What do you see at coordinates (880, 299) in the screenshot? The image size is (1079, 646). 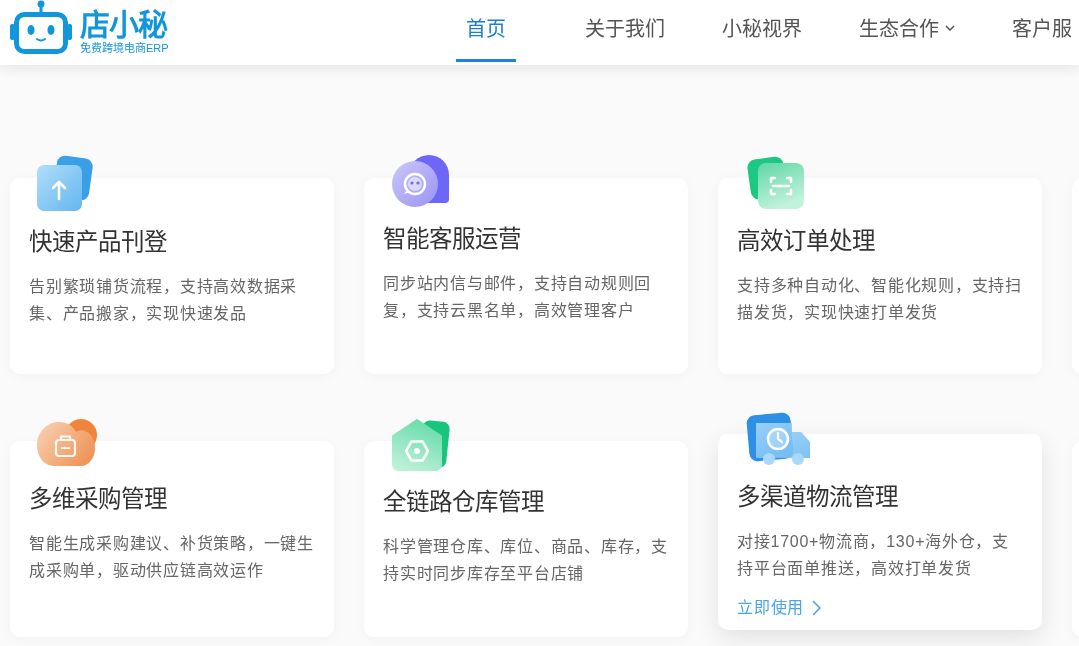 I see `card-description: 支持多种自动化、智能化规则，支持扫描发货，实现快速打单发货` at bounding box center [880, 299].